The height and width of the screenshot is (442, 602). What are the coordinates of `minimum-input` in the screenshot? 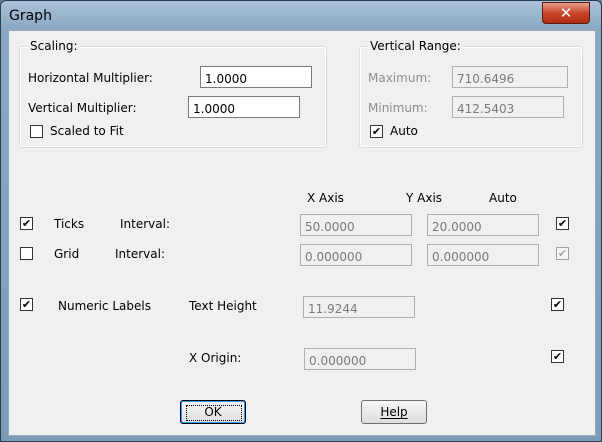 It's located at (508, 107).